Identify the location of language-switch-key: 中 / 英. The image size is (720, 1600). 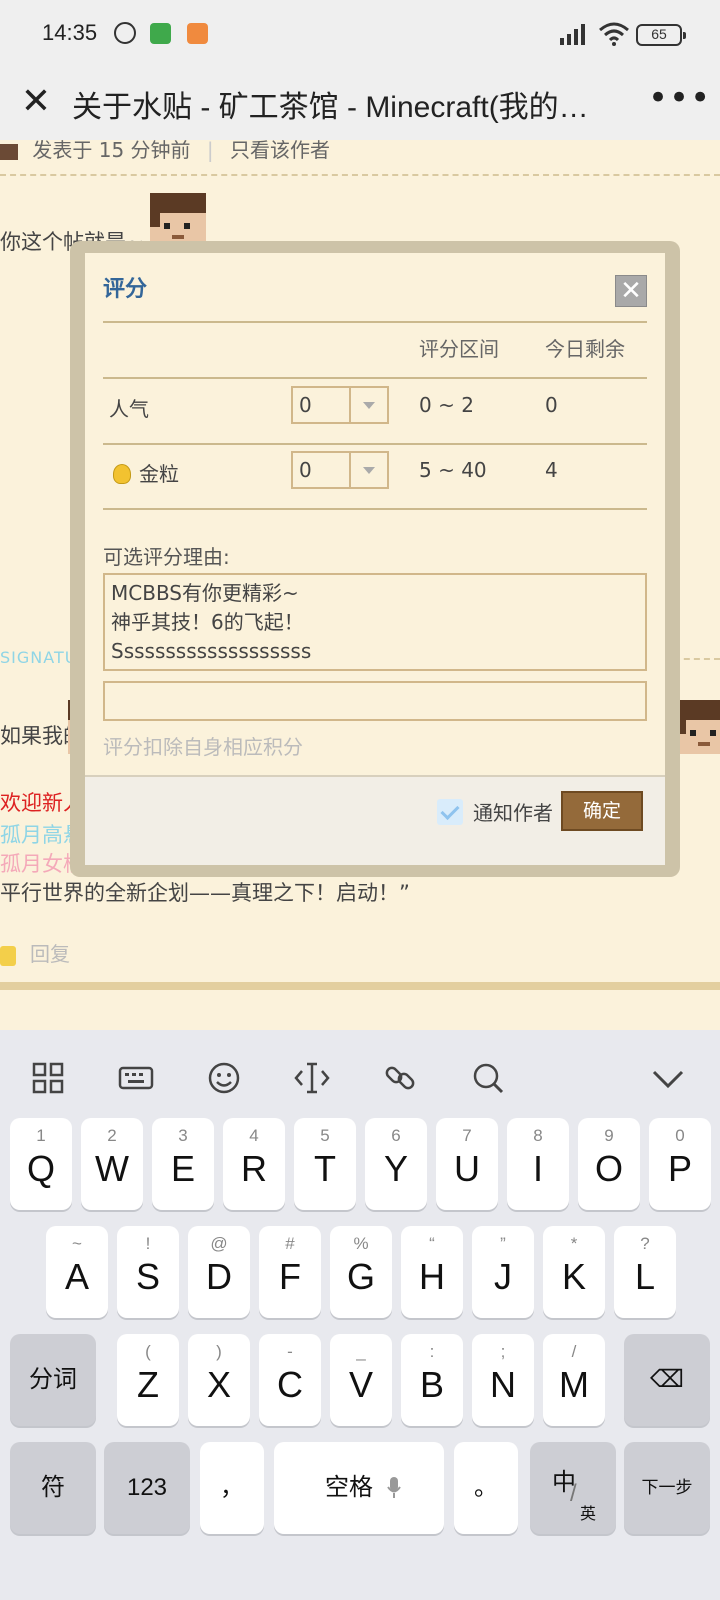
(573, 1488).